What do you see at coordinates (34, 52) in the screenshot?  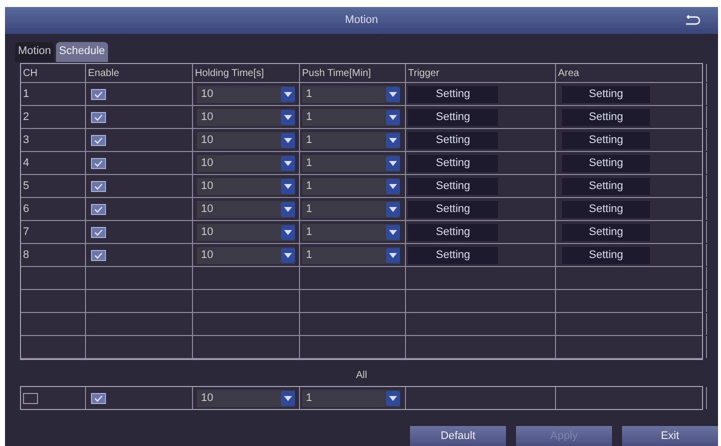 I see `tab: Motion` at bounding box center [34, 52].